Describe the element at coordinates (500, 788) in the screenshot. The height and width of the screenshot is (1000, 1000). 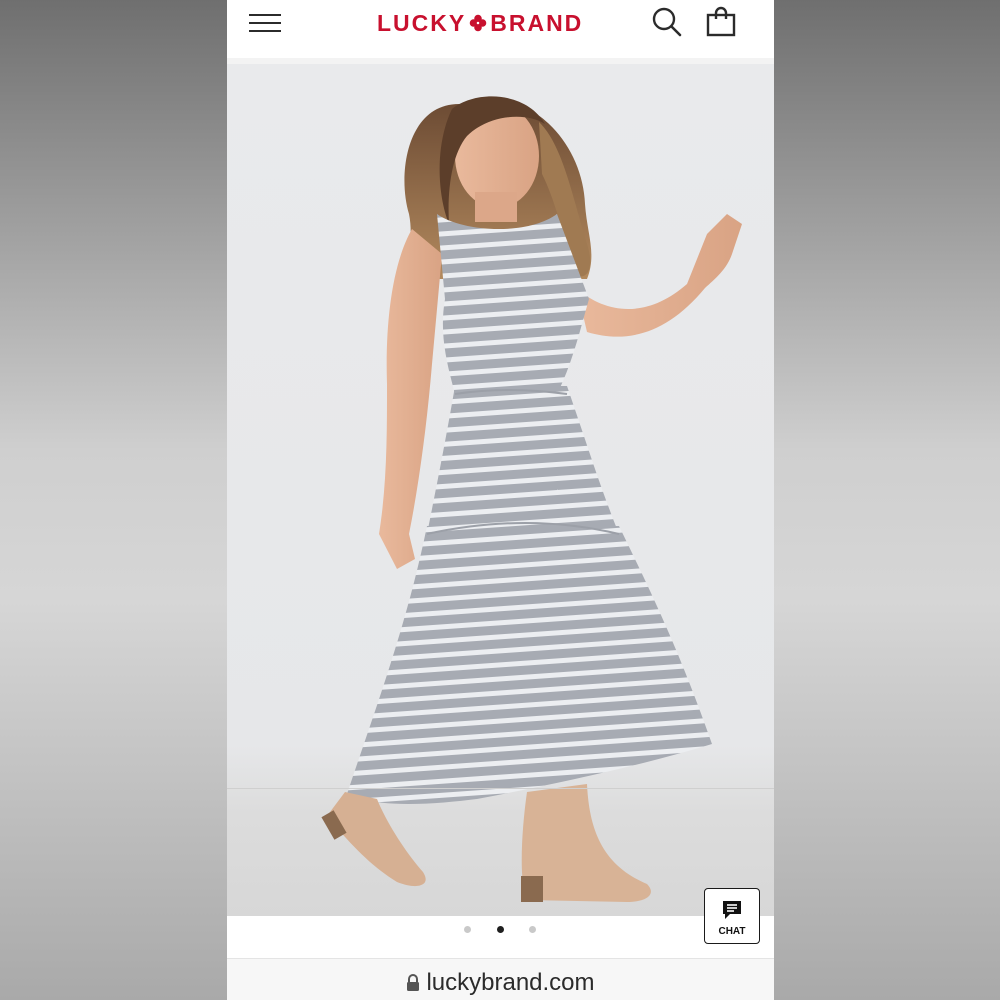
I see `floor-line` at that location.